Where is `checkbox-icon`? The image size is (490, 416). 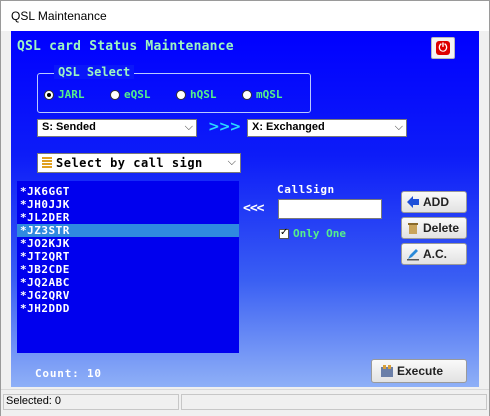 checkbox-icon is located at coordinates (284, 233).